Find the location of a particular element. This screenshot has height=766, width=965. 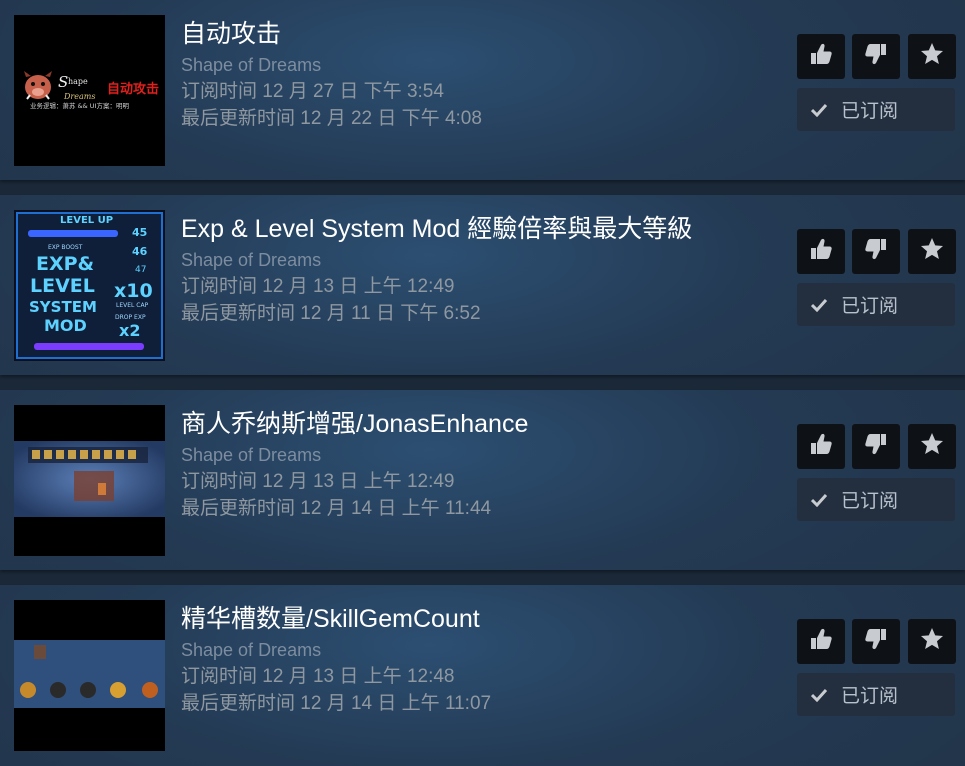

thumb-level-45: 45 is located at coordinates (139, 232).